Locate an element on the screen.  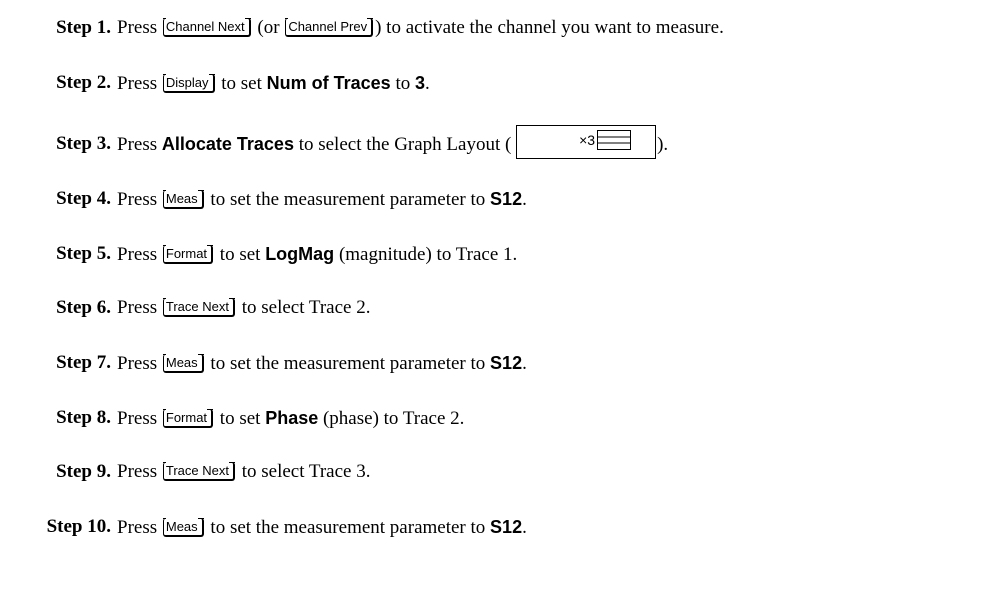
step-label: Step 3. is located at coordinates (83, 143).